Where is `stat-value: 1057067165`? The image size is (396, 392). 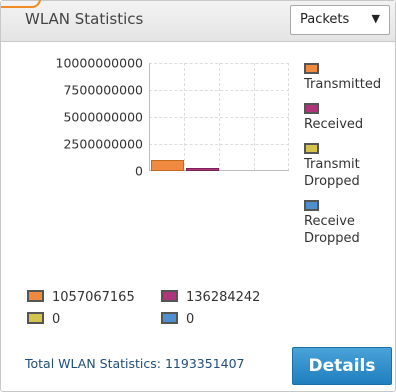
stat-value: 1057067165 is located at coordinates (93, 297).